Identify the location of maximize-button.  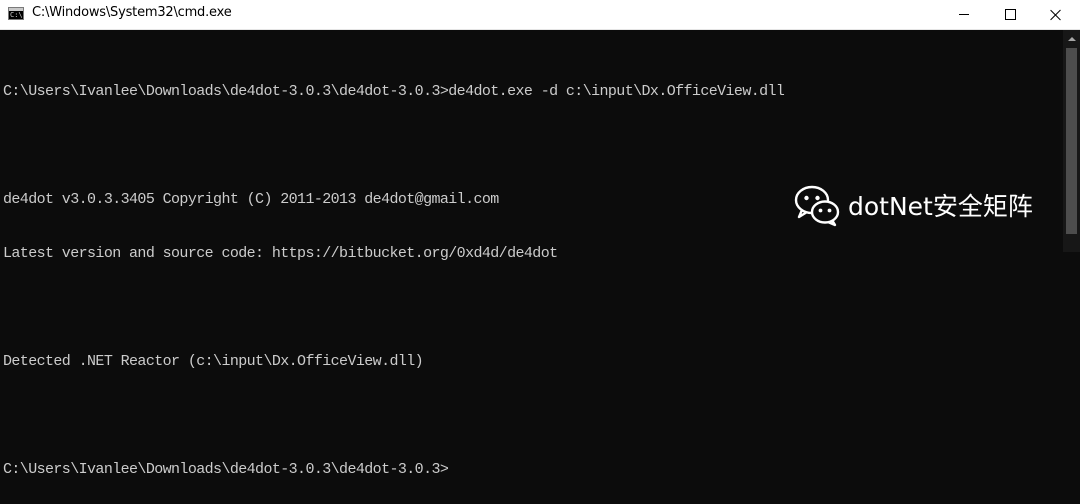
(1010, 14).